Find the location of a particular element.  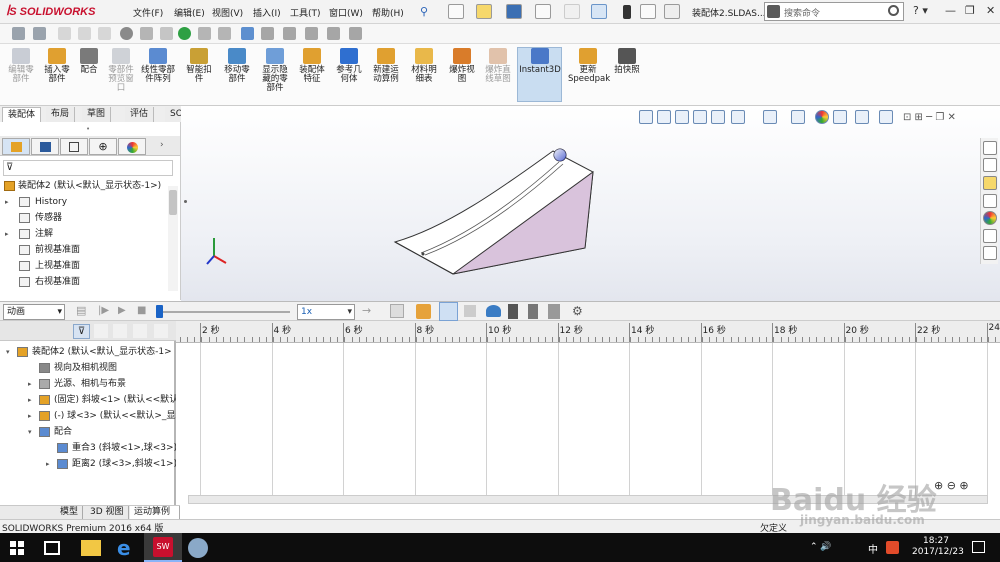

cmd-button-10: 新建运 动算例 is located at coordinates (386, 66).